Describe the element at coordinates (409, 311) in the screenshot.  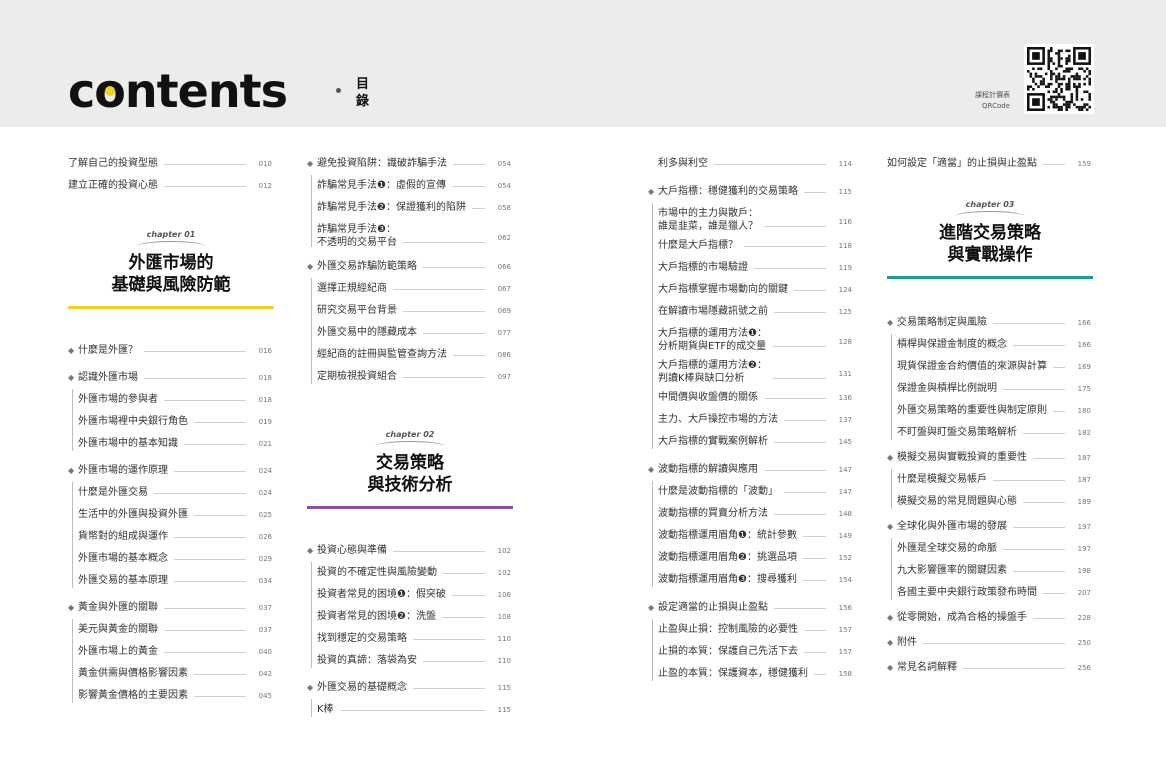
I see `toc-entry: 研究交易平台背景 069` at that location.